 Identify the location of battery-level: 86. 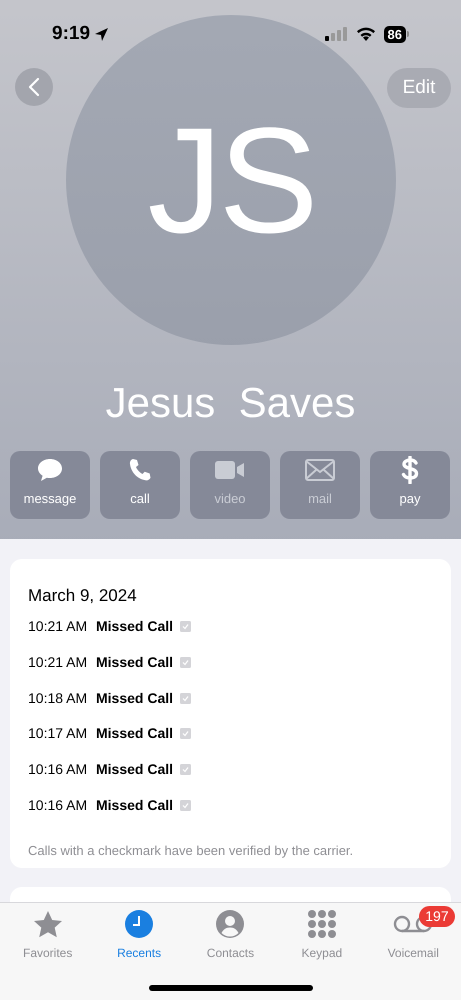
(395, 34).